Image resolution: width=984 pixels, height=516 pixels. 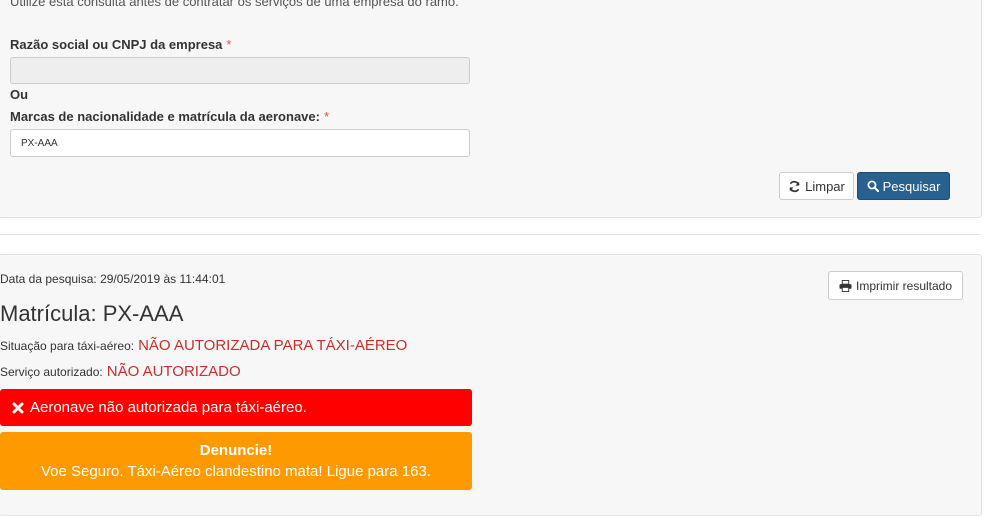 What do you see at coordinates (873, 186) in the screenshot?
I see `search-icon` at bounding box center [873, 186].